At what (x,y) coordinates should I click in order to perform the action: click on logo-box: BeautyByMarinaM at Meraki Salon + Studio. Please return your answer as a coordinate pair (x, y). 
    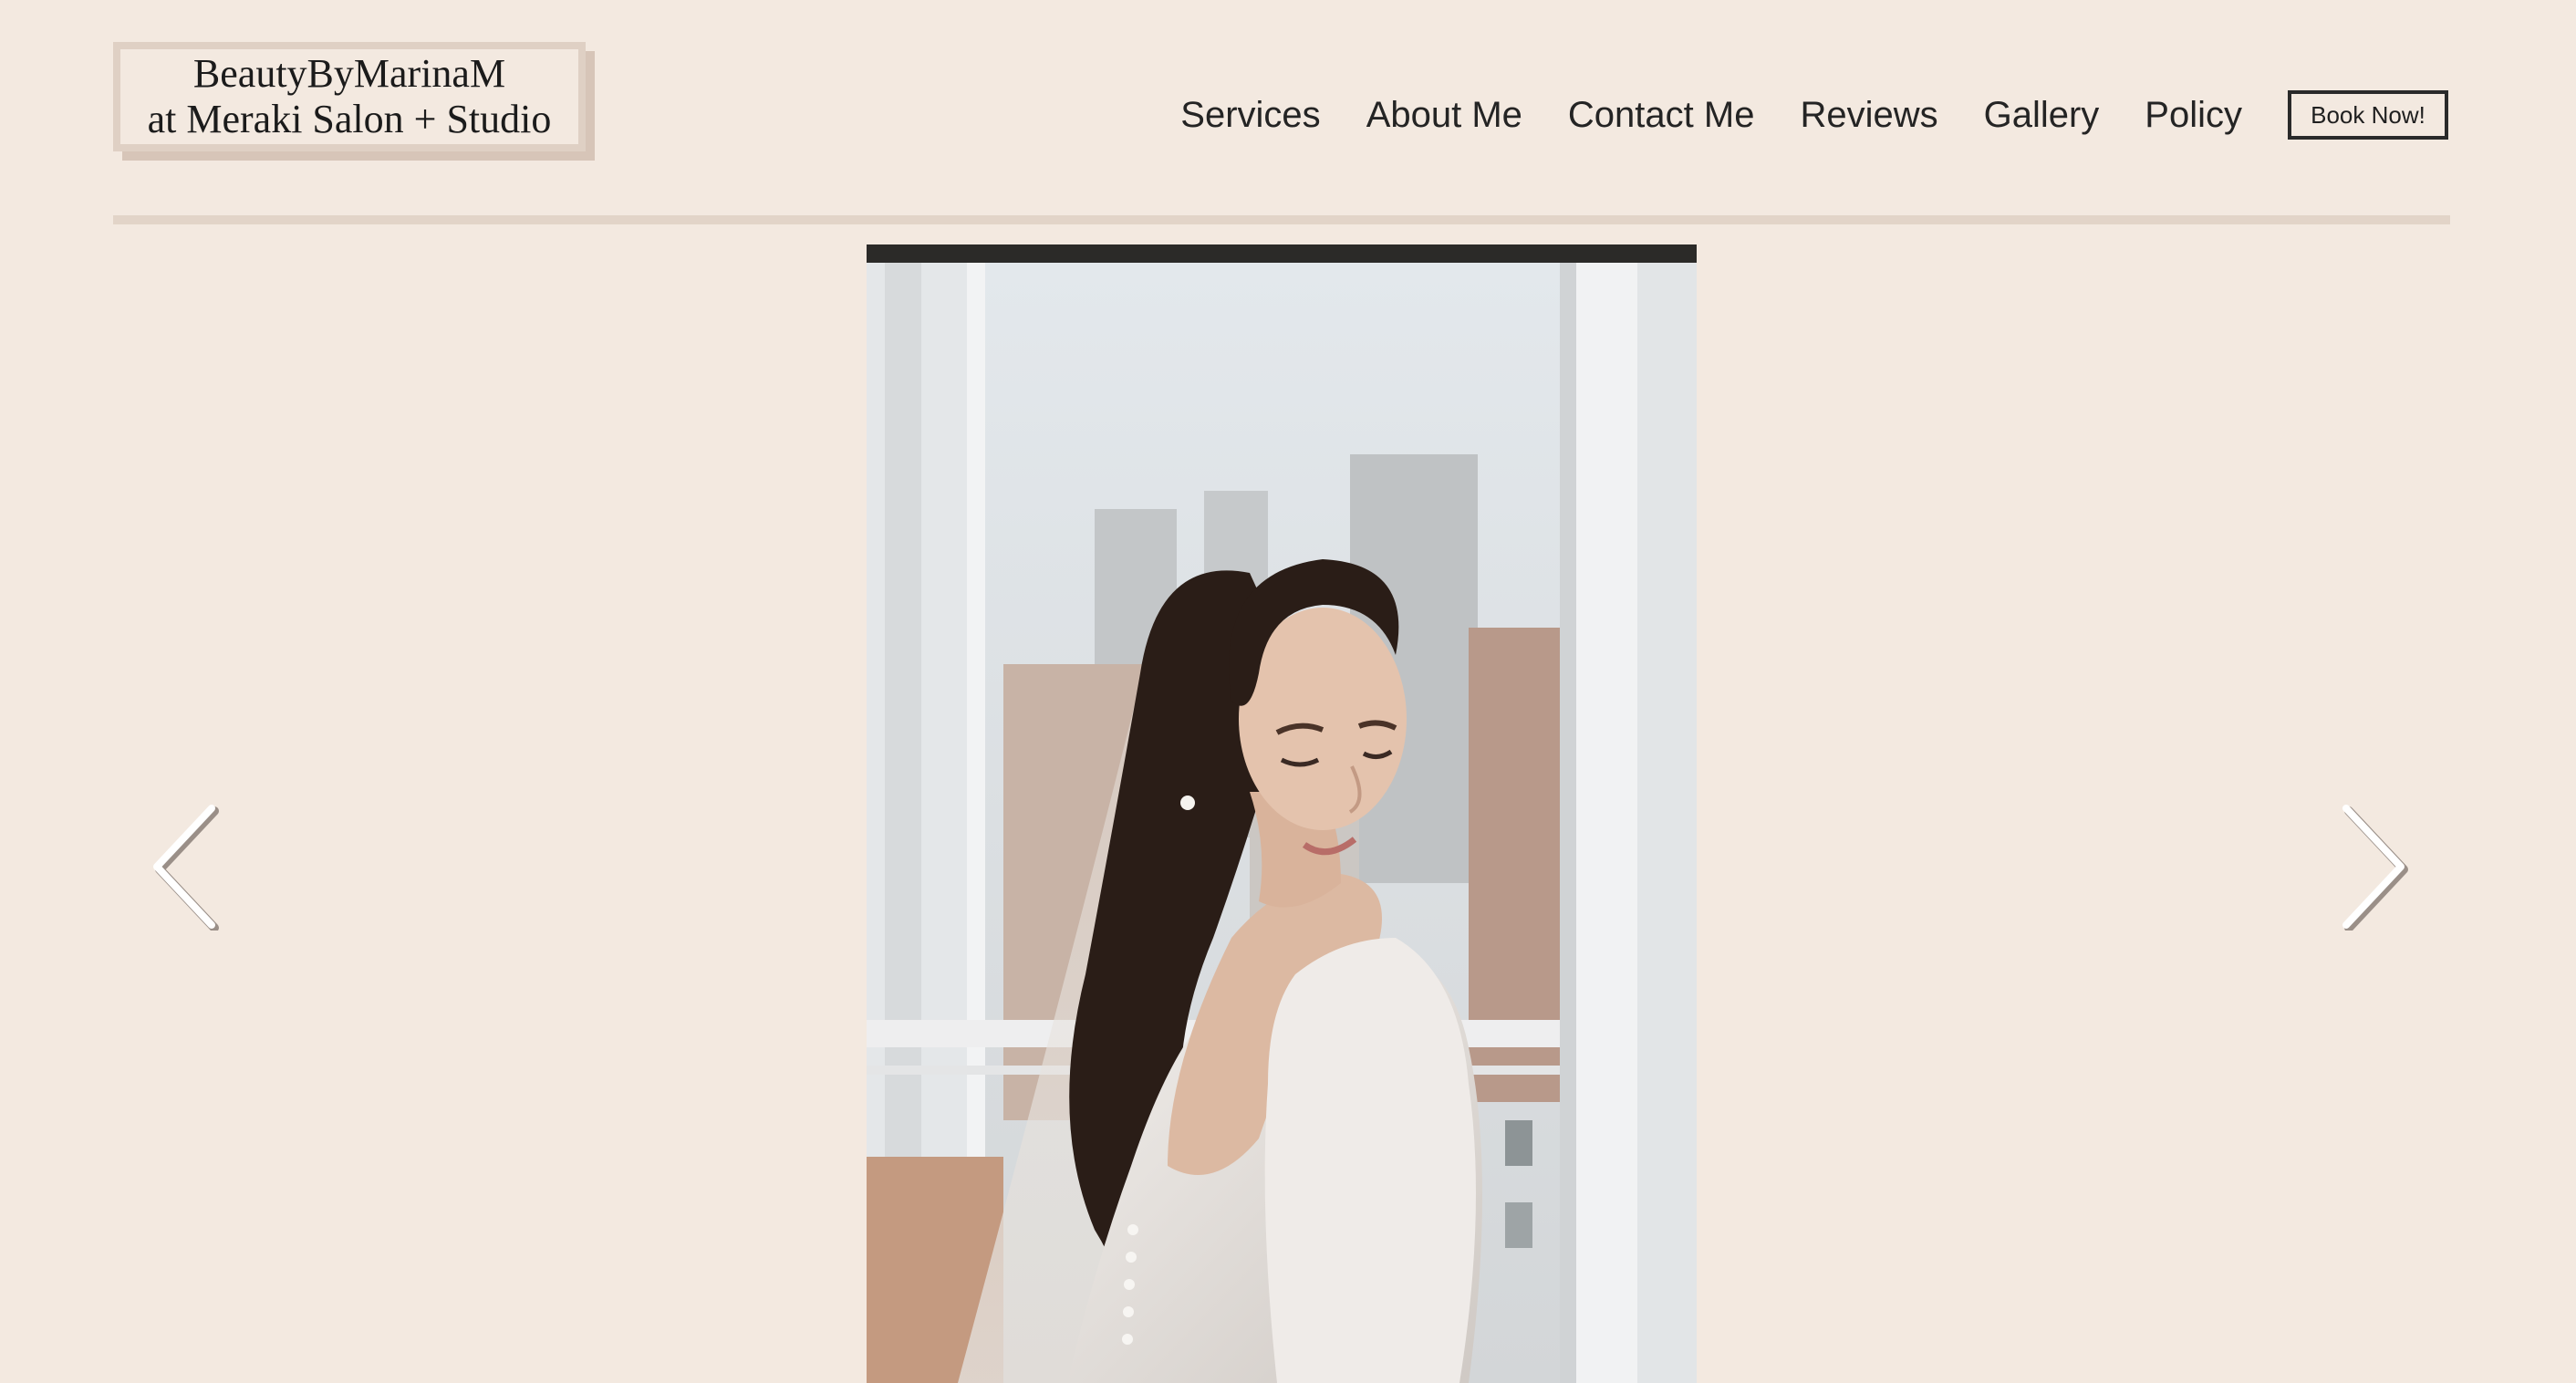
    Looking at the image, I should click on (349, 96).